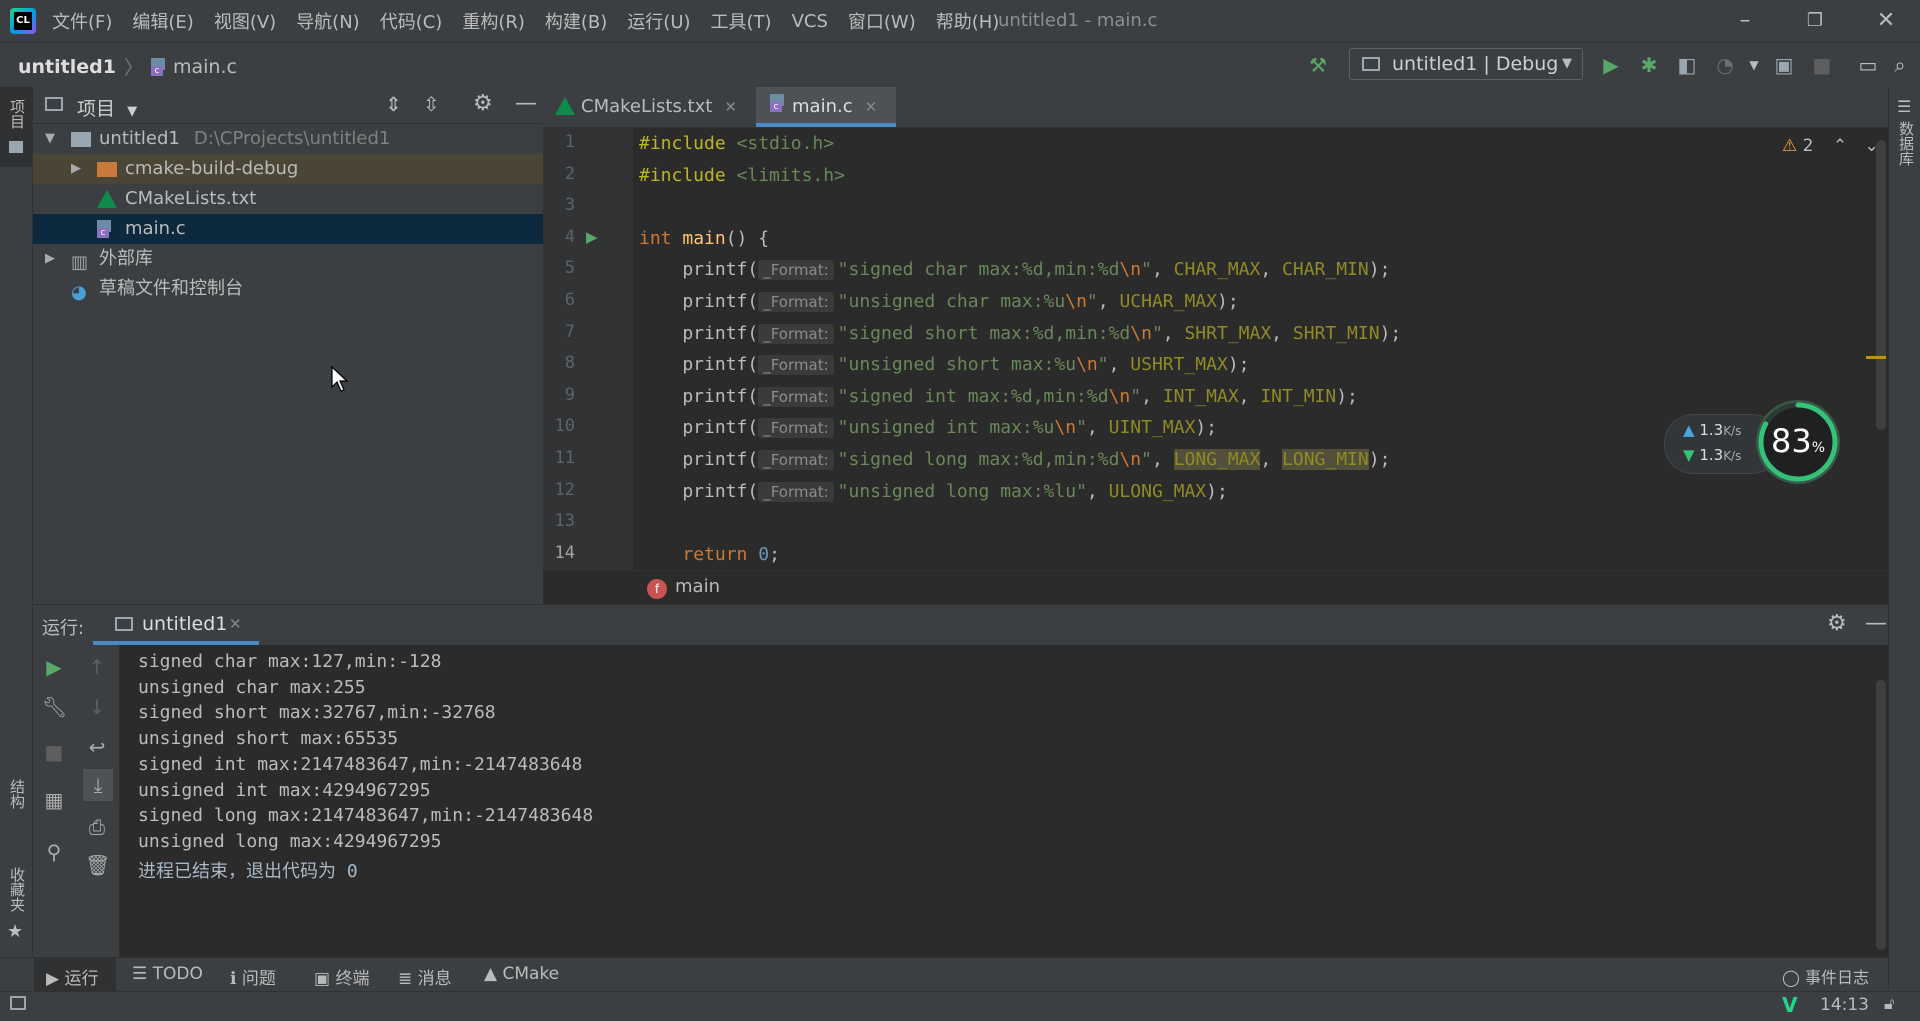  Describe the element at coordinates (1830, 146) in the screenshot. I see `inspection-warnings: ⚠ 2 ⌃ ⌄` at that location.